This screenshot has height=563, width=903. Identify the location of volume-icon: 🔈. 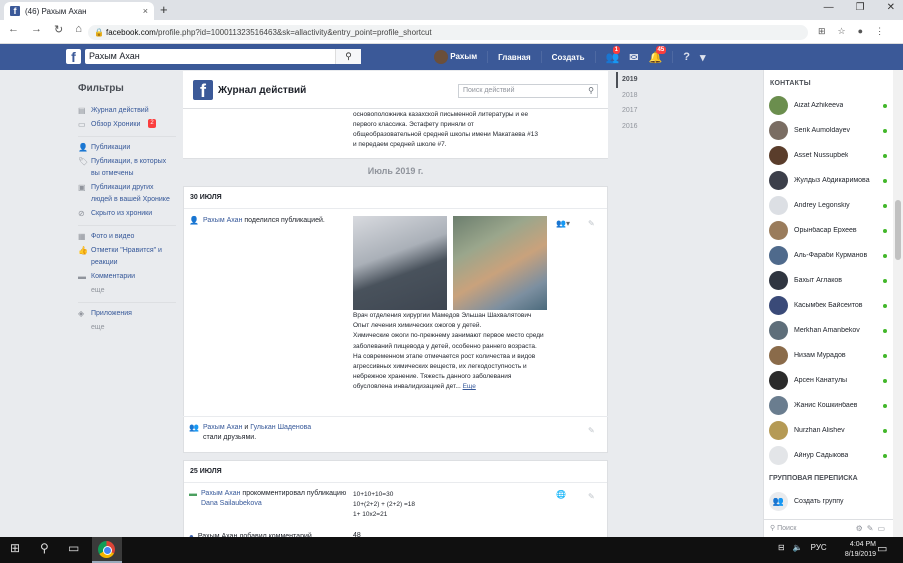
(798, 547).